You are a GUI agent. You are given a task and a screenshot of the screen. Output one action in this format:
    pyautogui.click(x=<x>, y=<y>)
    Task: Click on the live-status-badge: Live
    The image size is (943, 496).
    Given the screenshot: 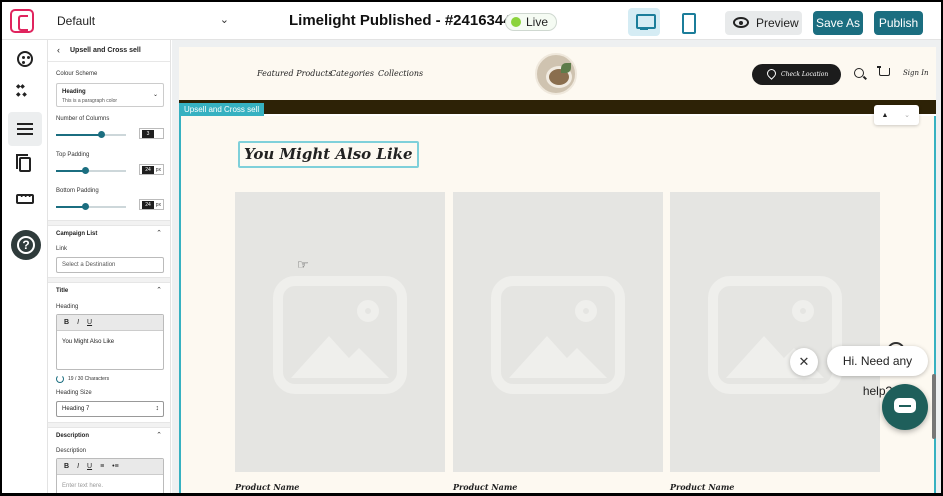 What is the action you would take?
    pyautogui.click(x=531, y=22)
    